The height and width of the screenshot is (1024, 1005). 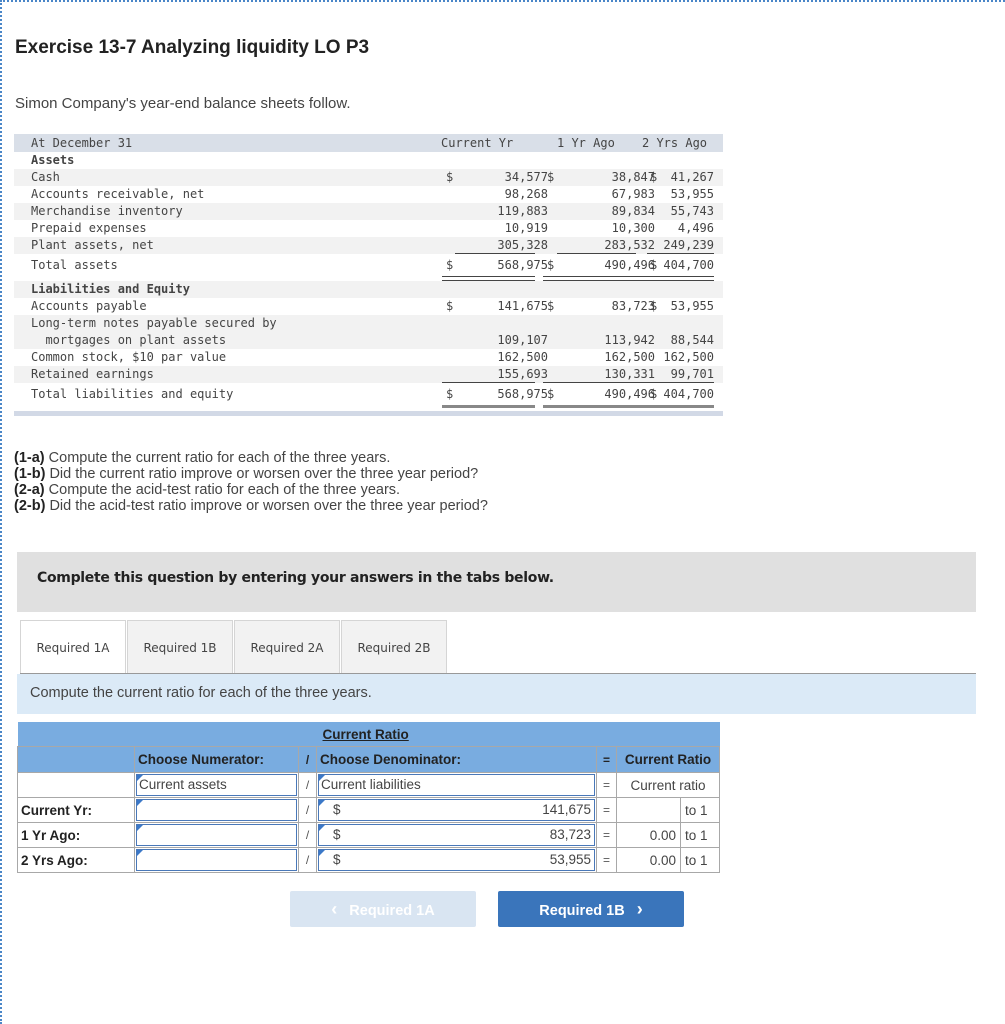 I want to click on question-tag: (2-a), so click(x=29, y=490).